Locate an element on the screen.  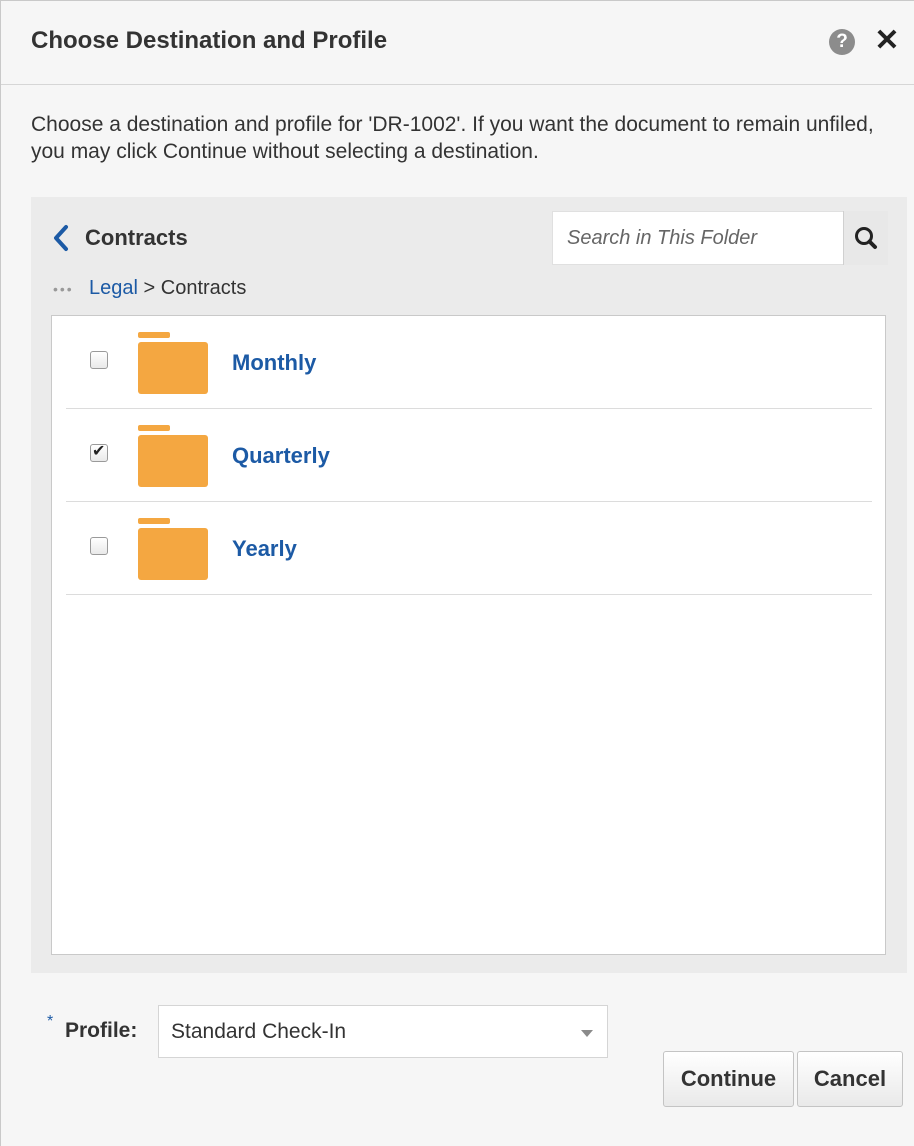
dialog-title: Choose Destination and Profile is located at coordinates (209, 40).